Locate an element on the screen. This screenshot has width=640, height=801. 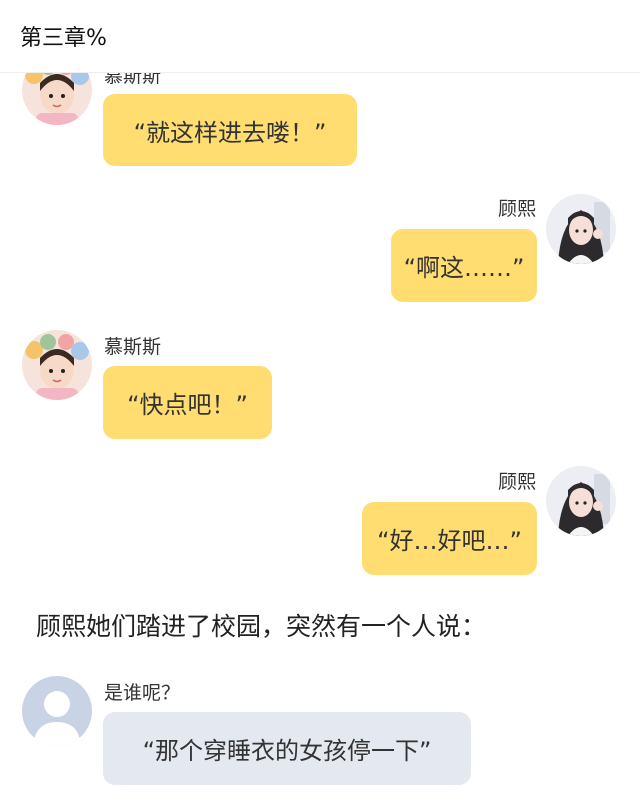
message-text: “快点吧！” is located at coordinates (187, 405).